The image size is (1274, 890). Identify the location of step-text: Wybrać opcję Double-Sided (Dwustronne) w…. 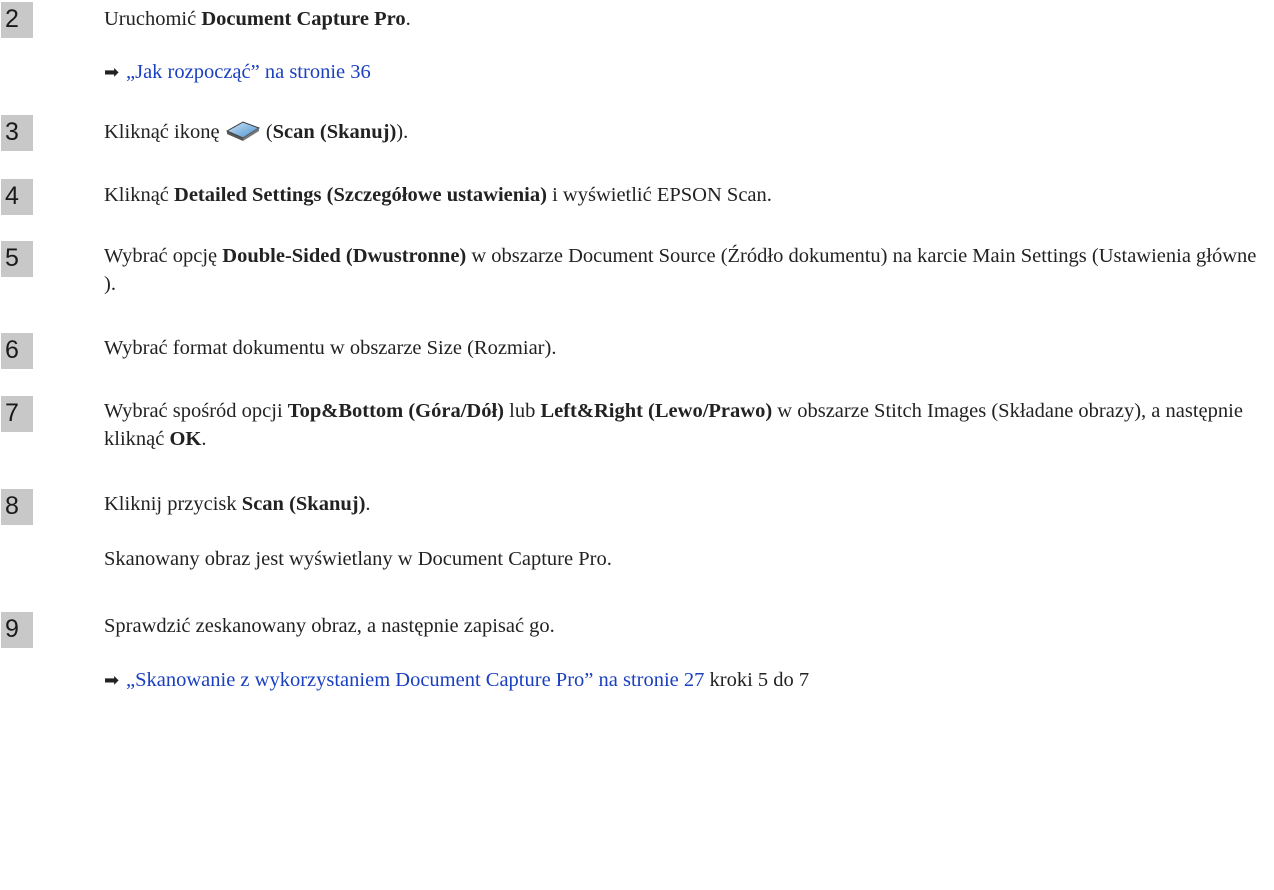
(680, 270).